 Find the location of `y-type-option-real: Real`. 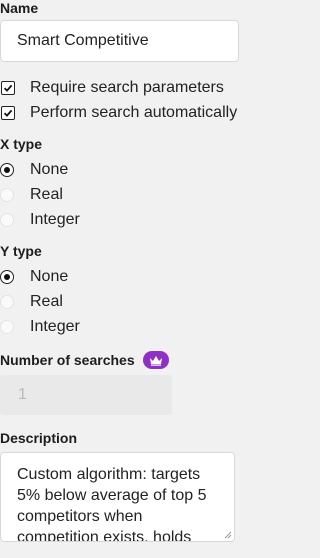

y-type-option-real: Real is located at coordinates (31, 302).